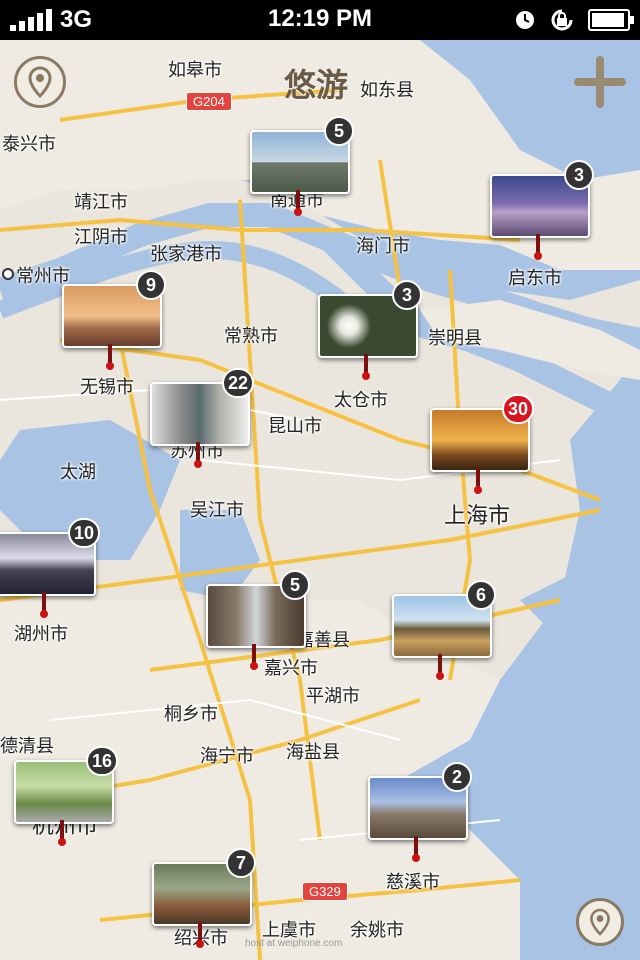 The height and width of the screenshot is (960, 640). What do you see at coordinates (535, 278) in the screenshot?
I see `place-qidong: 启东市` at bounding box center [535, 278].